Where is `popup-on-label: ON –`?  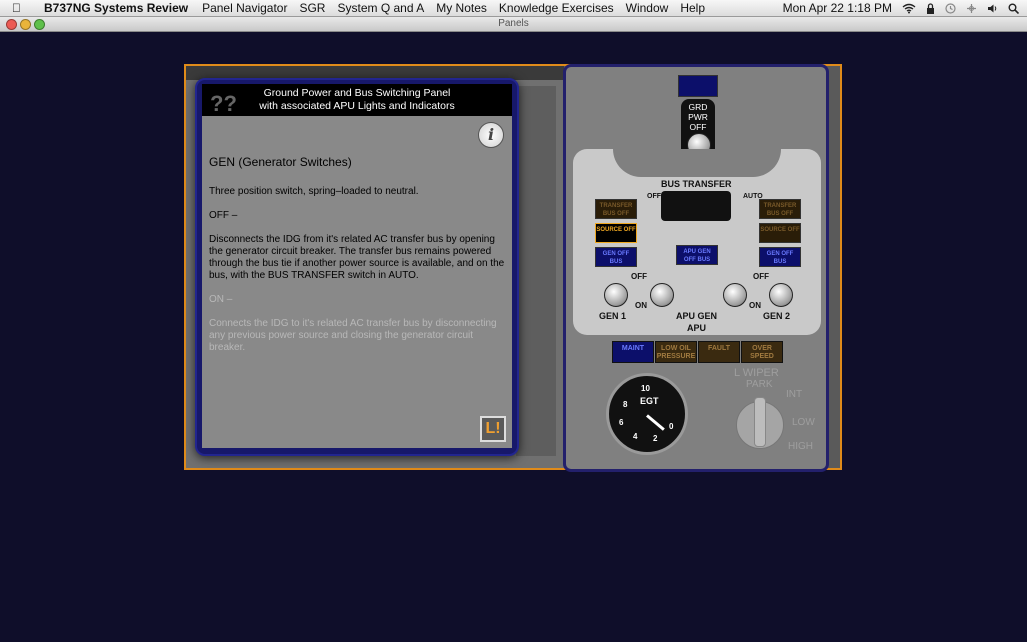 popup-on-label: ON – is located at coordinates (221, 299).